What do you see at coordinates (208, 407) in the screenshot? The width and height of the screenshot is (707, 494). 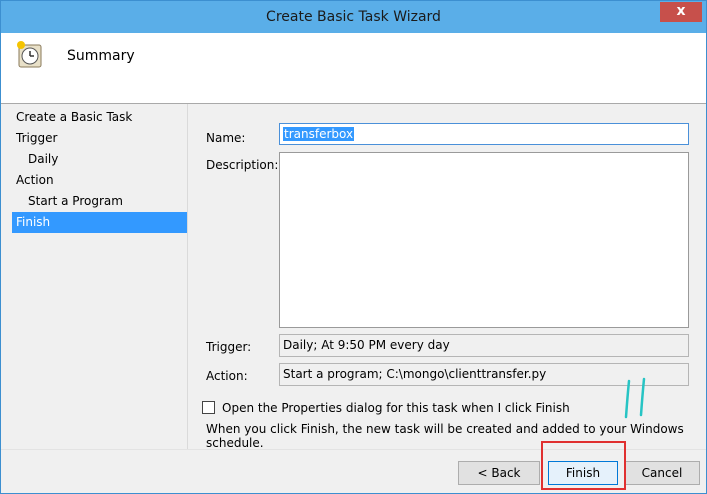 I see `open-properties-checkbox` at bounding box center [208, 407].